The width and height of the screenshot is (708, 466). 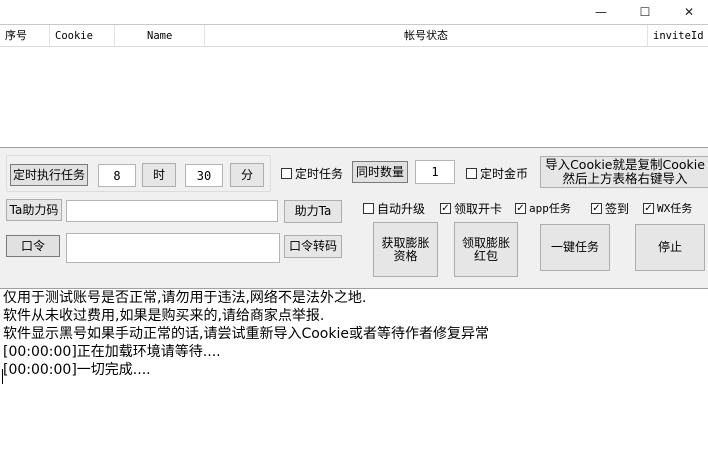 I want to click on timed-task-checkbox: 定时任务, so click(x=312, y=173).